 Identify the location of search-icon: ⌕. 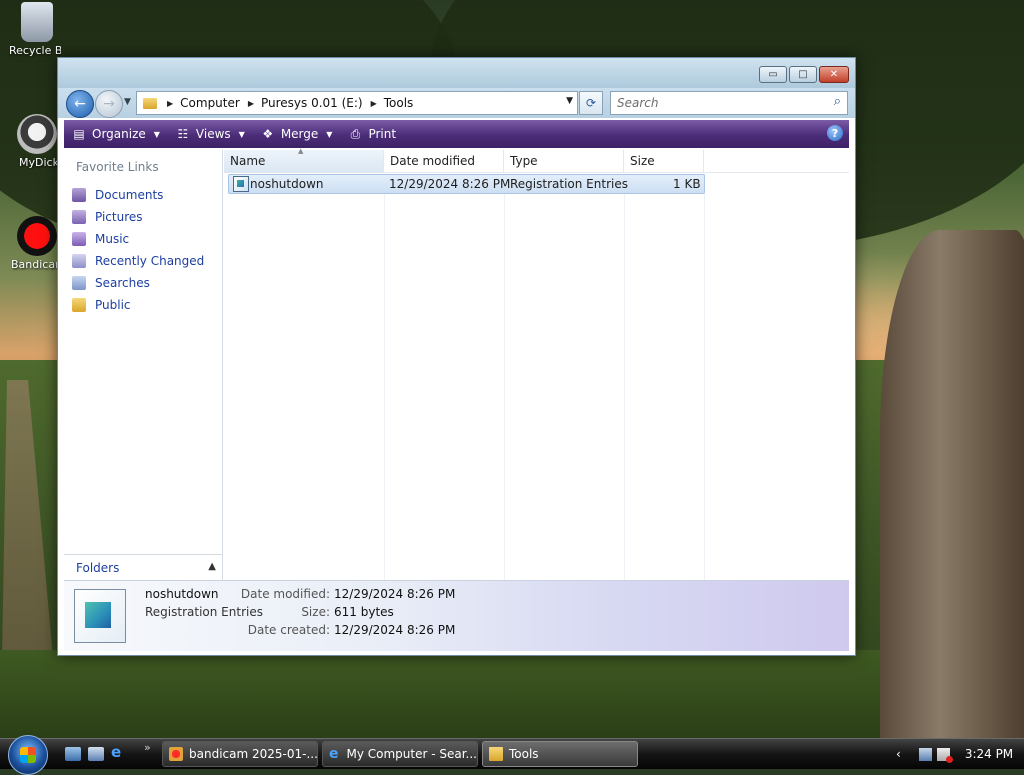
(837, 101).